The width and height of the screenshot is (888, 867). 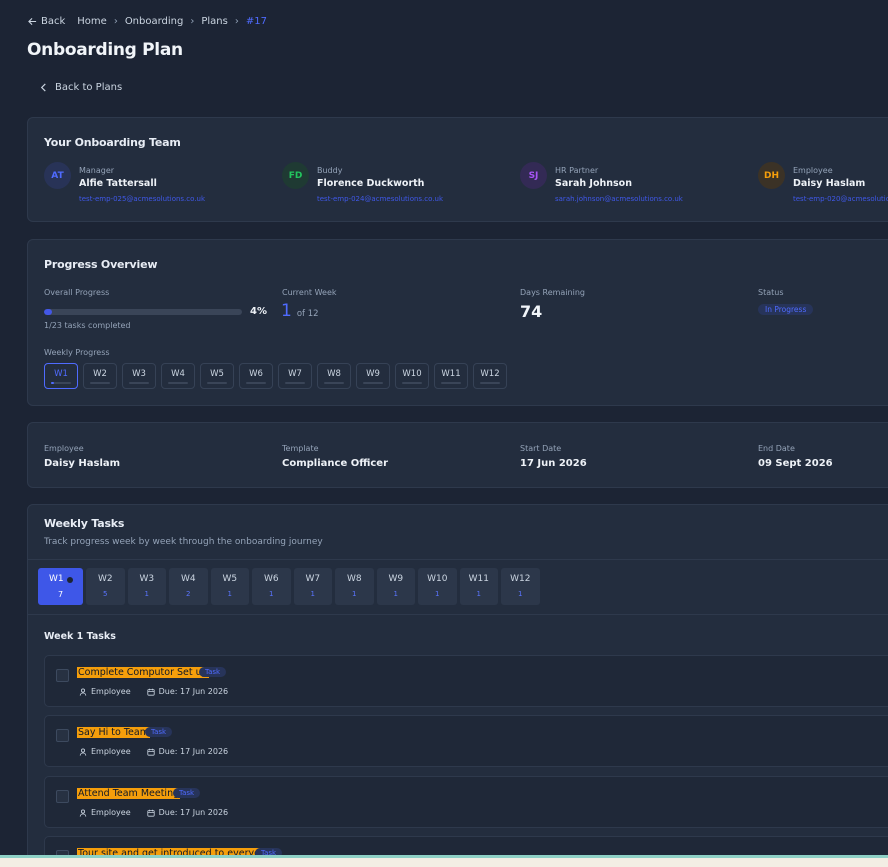 I want to click on divider, so click(x=458, y=614).